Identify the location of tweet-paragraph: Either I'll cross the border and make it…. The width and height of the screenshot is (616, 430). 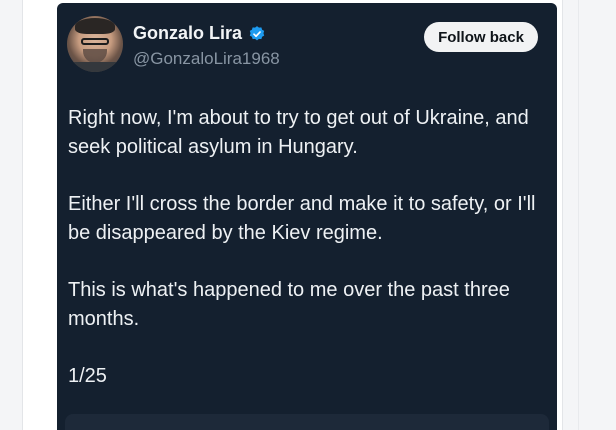
(302, 218).